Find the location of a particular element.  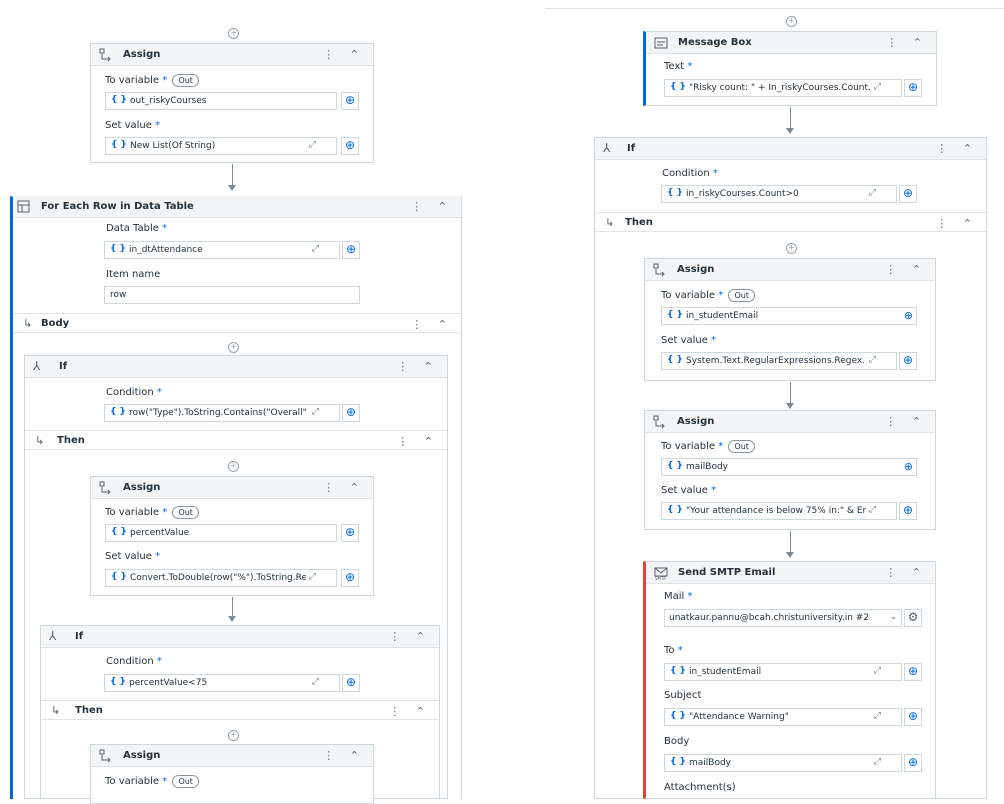

to-variable-field: { } percentValue is located at coordinates (221, 533).